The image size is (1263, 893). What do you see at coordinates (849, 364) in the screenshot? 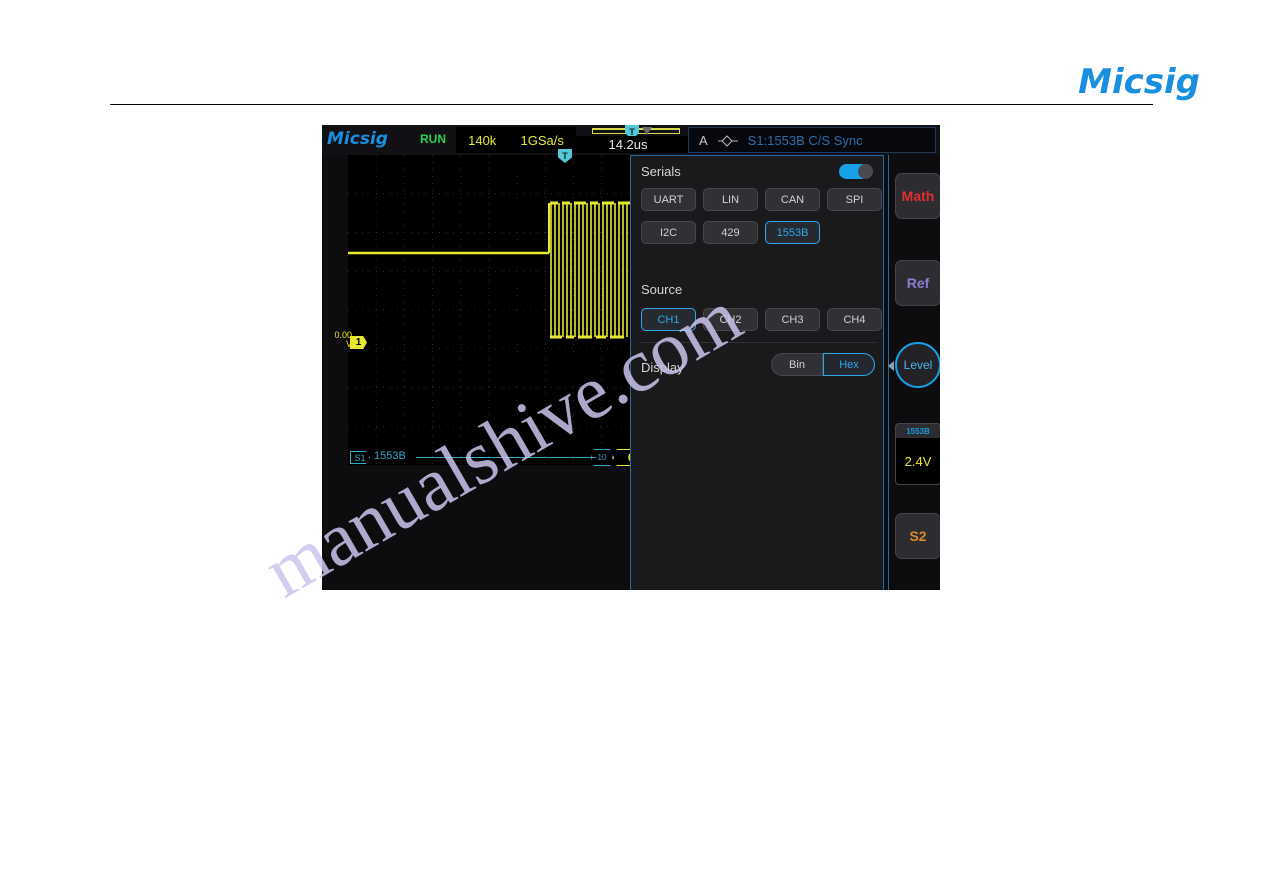
I see `display-mode-hex: Hex` at bounding box center [849, 364].